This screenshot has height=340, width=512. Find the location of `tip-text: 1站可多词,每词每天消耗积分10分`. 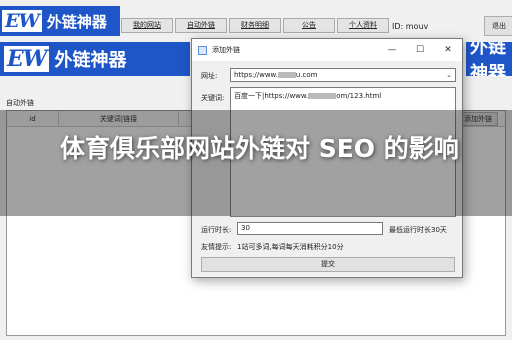

tip-text: 1站可多词,每词每天消耗积分10分 is located at coordinates (290, 247).